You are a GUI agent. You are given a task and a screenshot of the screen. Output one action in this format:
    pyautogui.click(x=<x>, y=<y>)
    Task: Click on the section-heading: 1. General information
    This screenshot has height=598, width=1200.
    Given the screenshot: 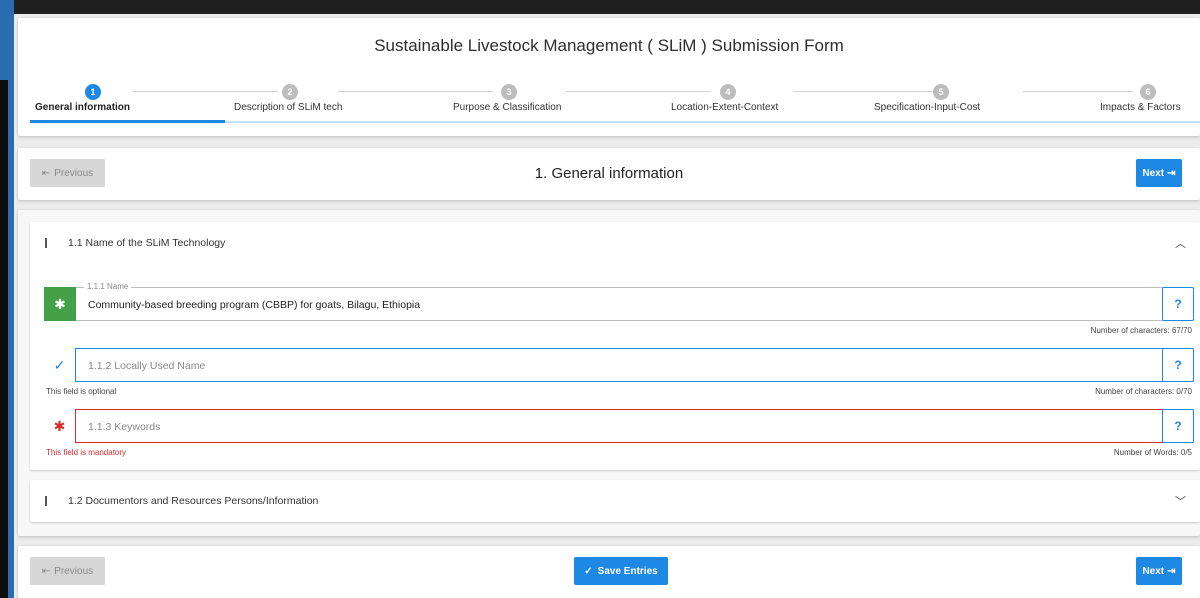 What is the action you would take?
    pyautogui.click(x=609, y=173)
    